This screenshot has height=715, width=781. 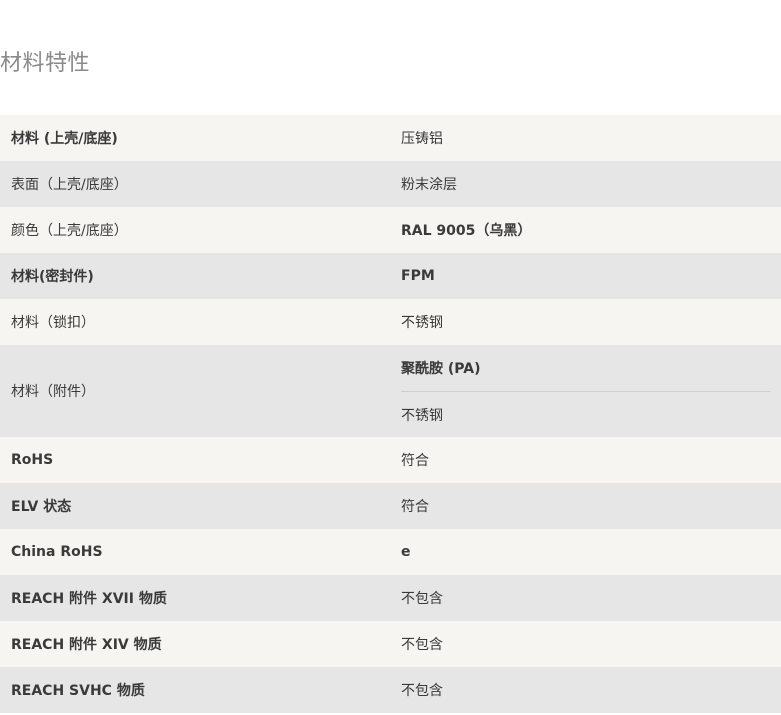 What do you see at coordinates (390, 138) in the screenshot?
I see `table-row-material-housing: 材料 (上壳/底座) 压铸铝` at bounding box center [390, 138].